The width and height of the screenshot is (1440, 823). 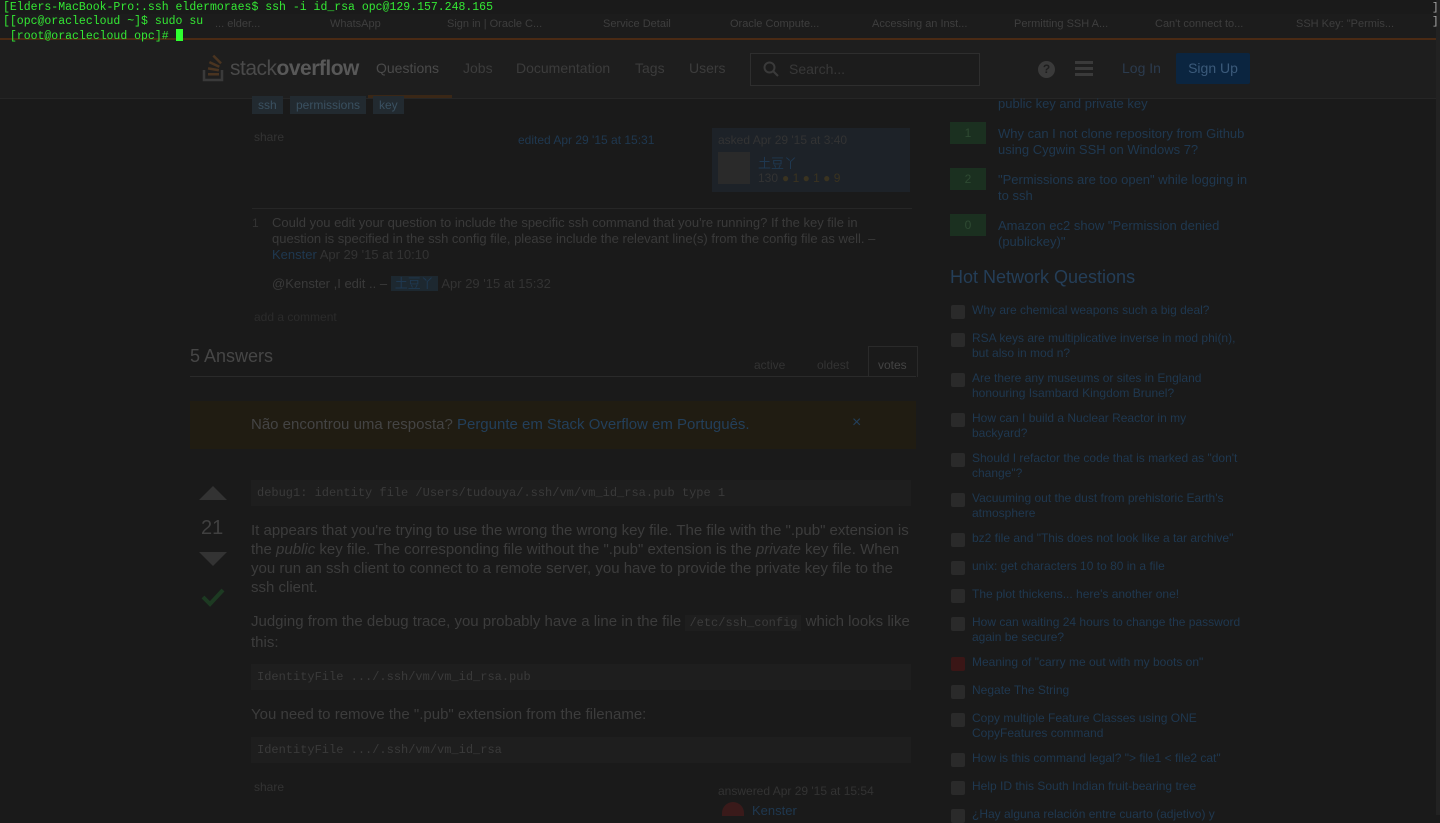 I want to click on menu-icon, so click(x=1084, y=69).